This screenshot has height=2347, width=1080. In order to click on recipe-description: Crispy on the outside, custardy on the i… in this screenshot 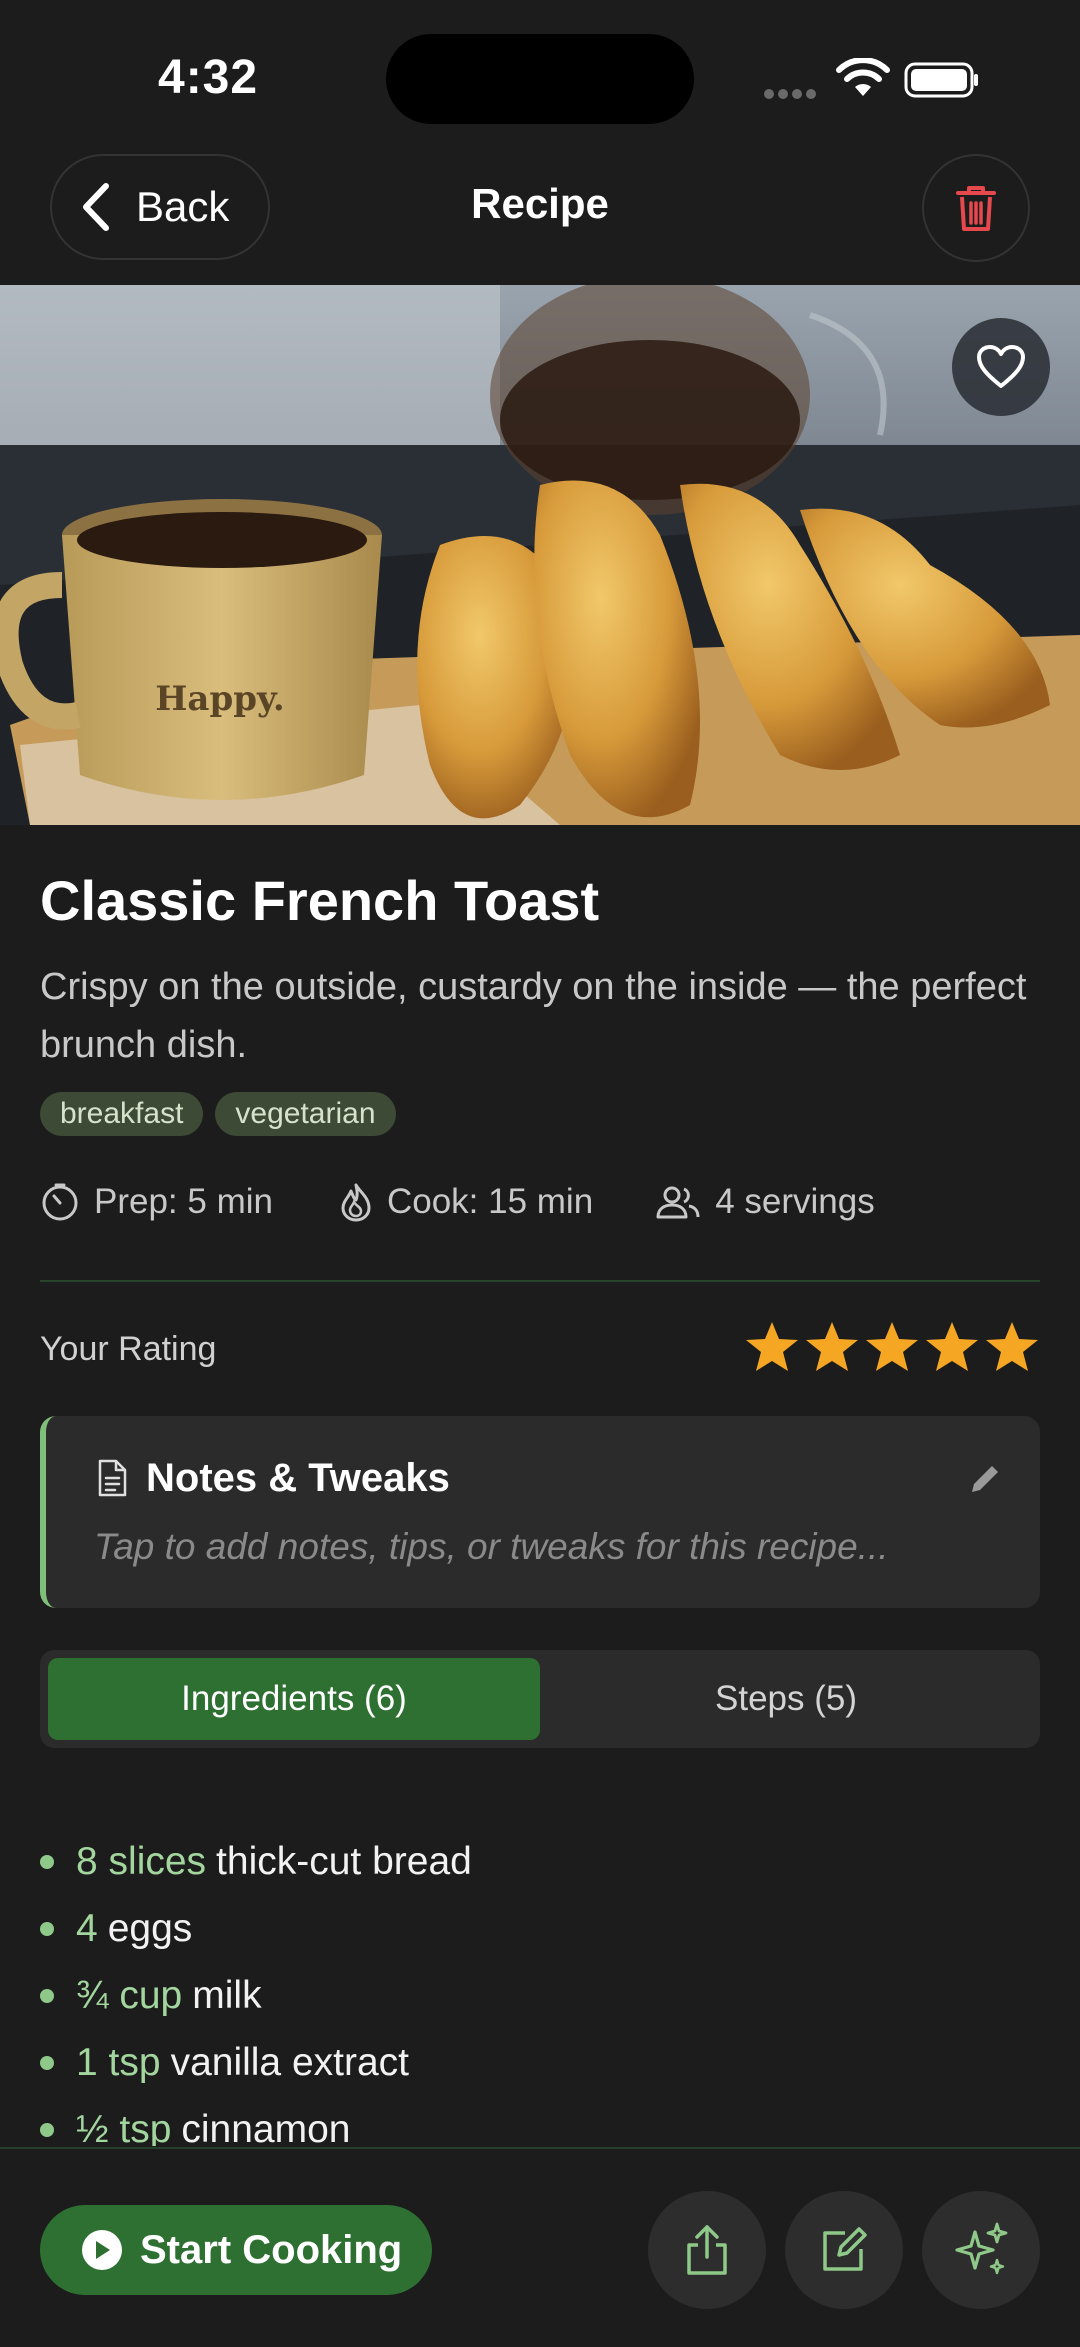, I will do `click(533, 1016)`.